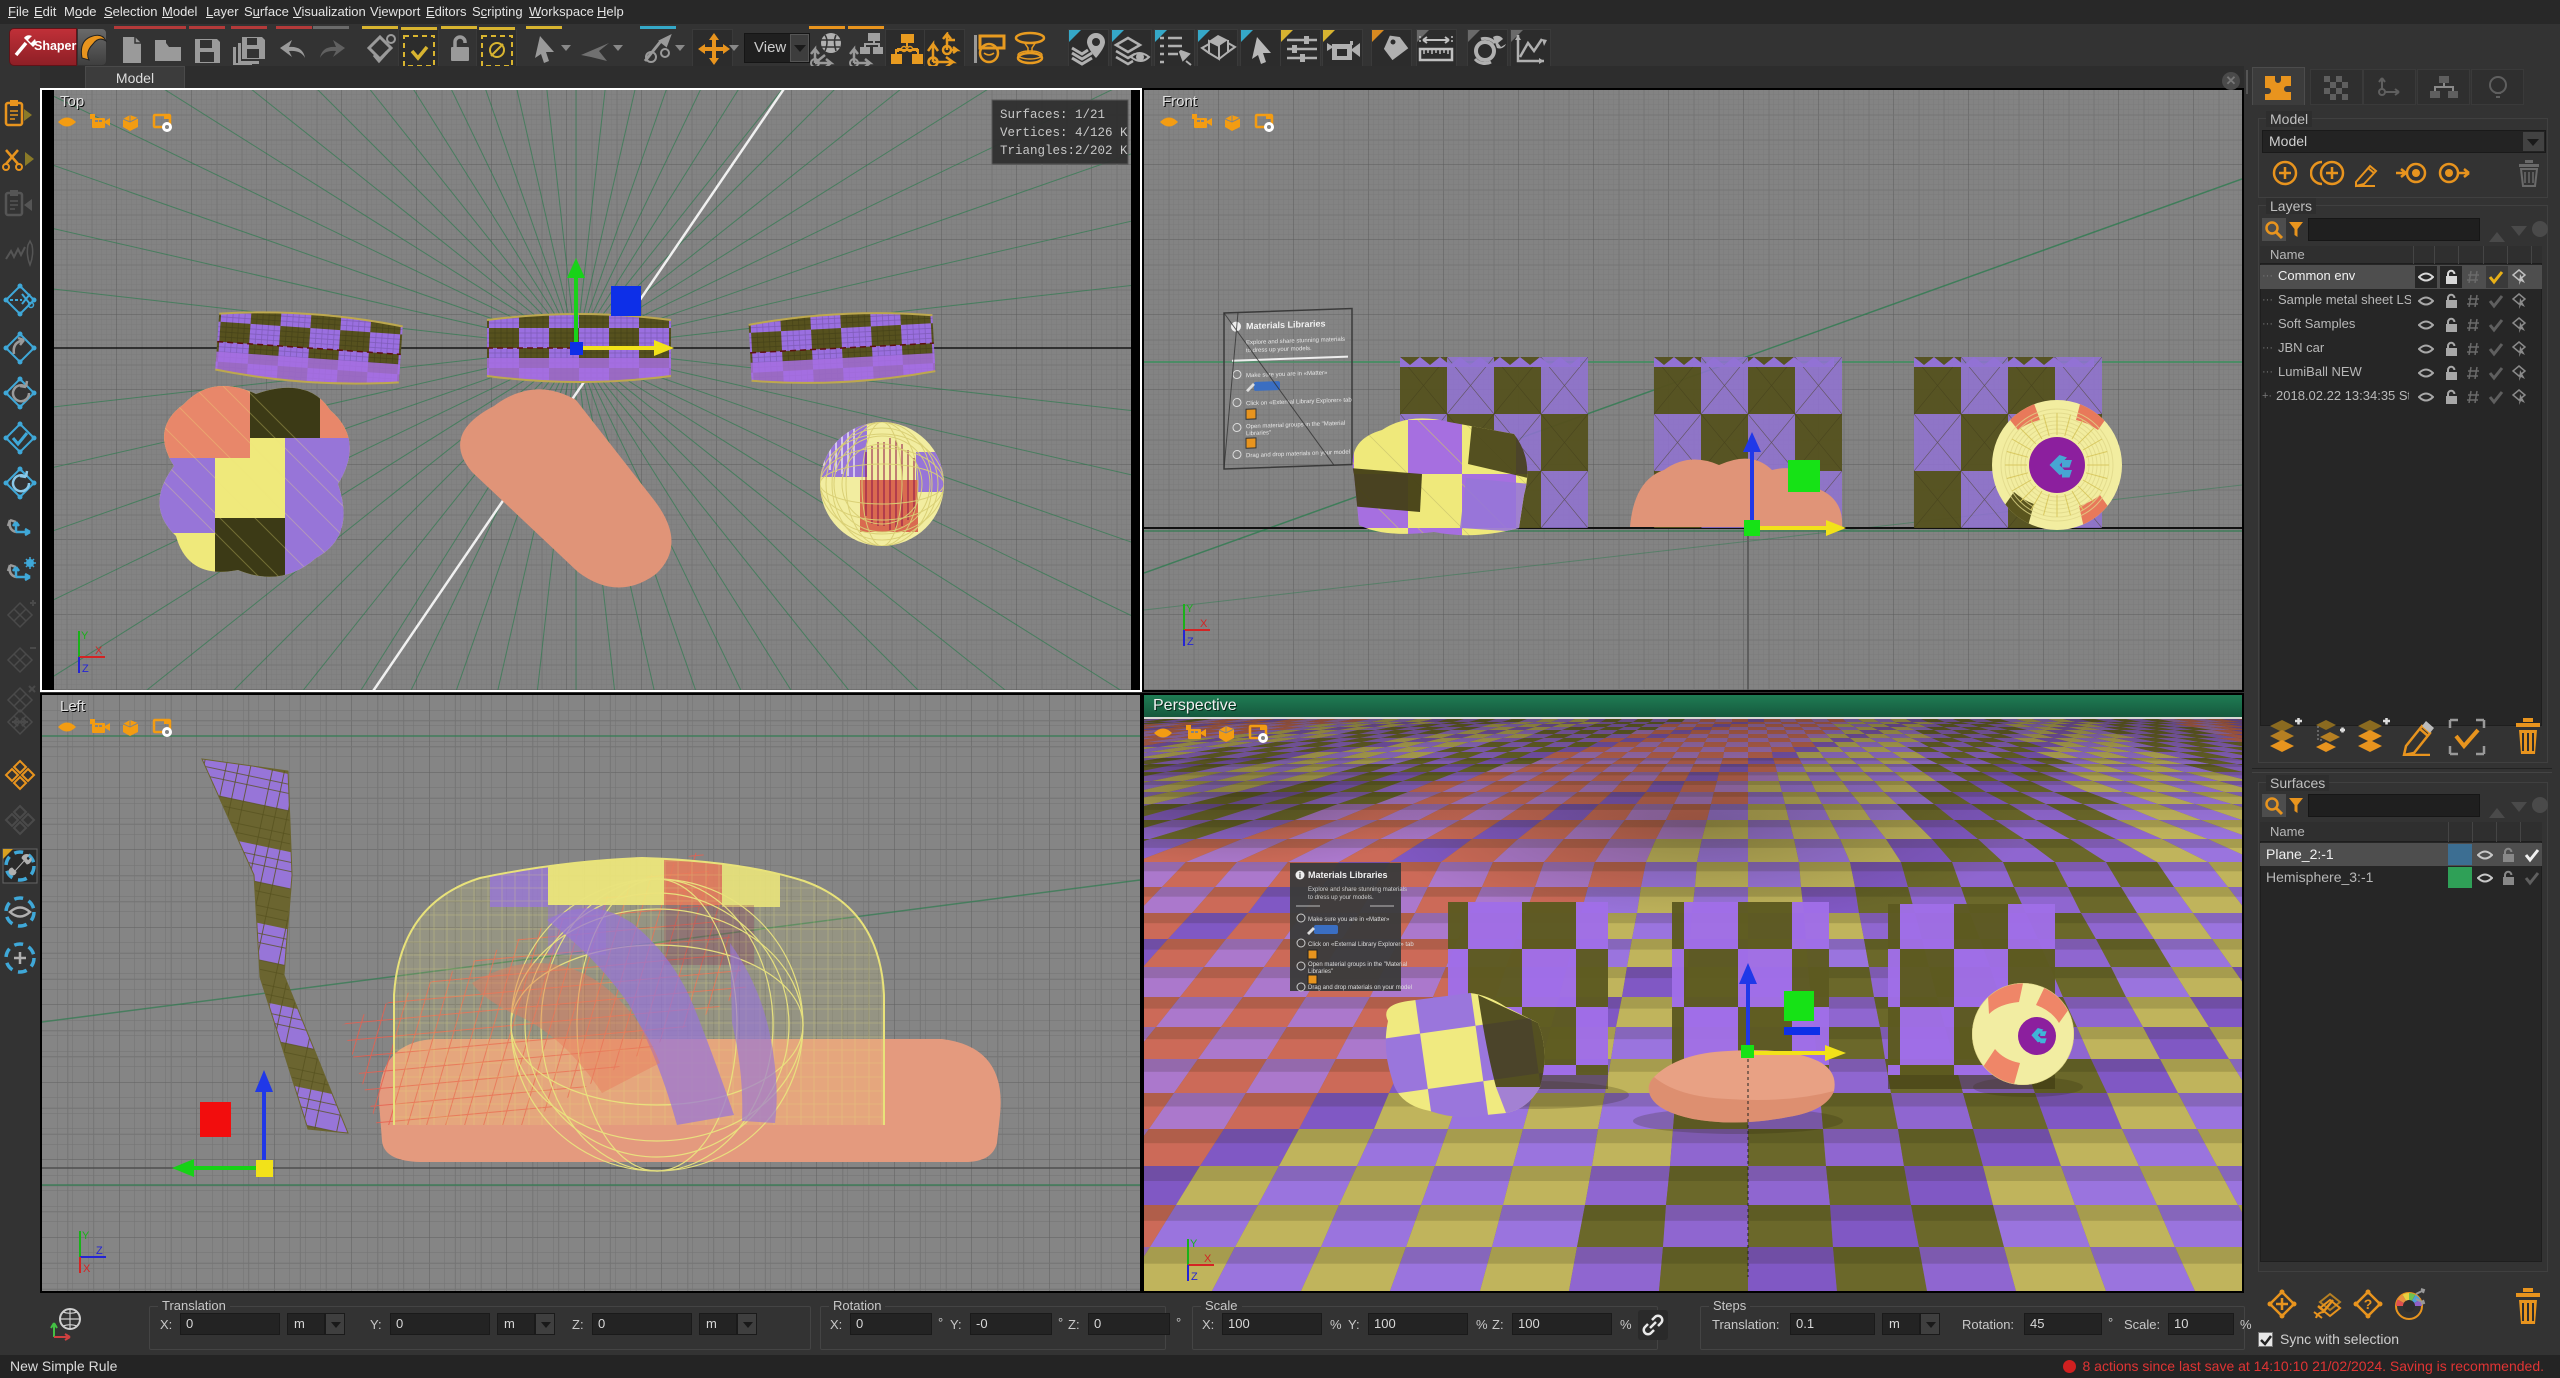 Image resolution: width=2560 pixels, height=1378 pixels. What do you see at coordinates (1300, 875) in the screenshot?
I see `svg-text: i` at bounding box center [1300, 875].